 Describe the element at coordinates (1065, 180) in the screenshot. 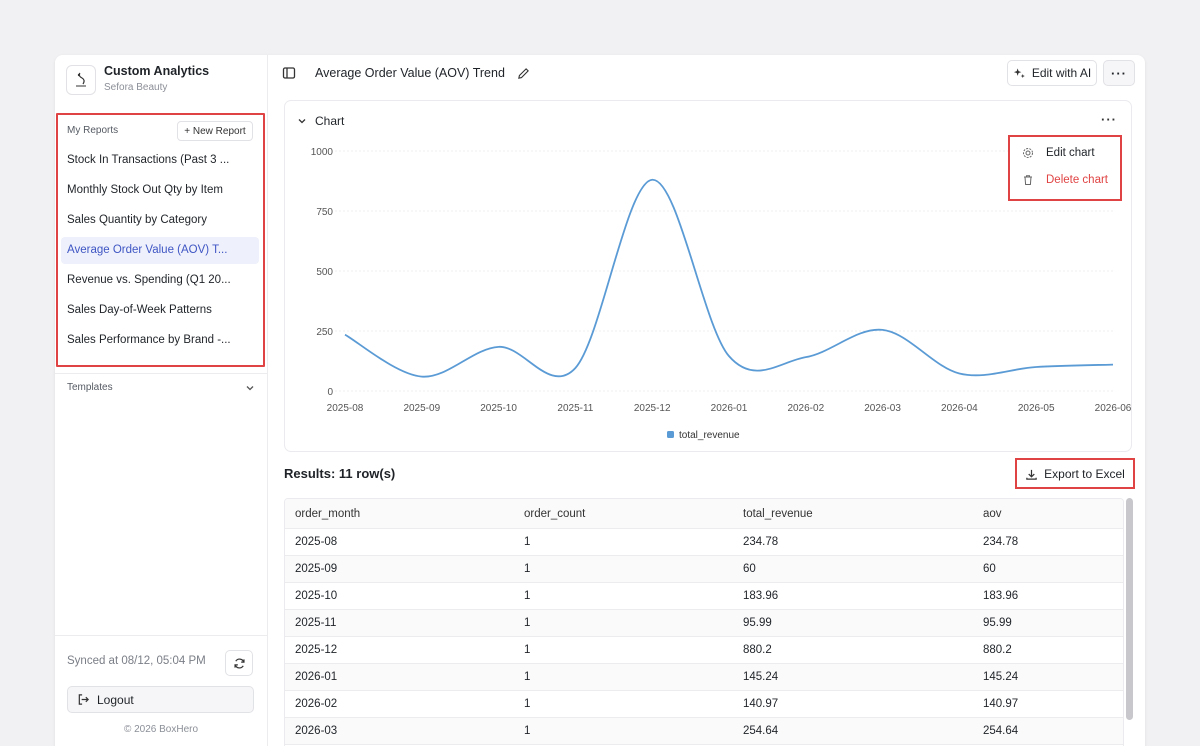

I see `delete-chart-menu-item: Delete chart` at that location.